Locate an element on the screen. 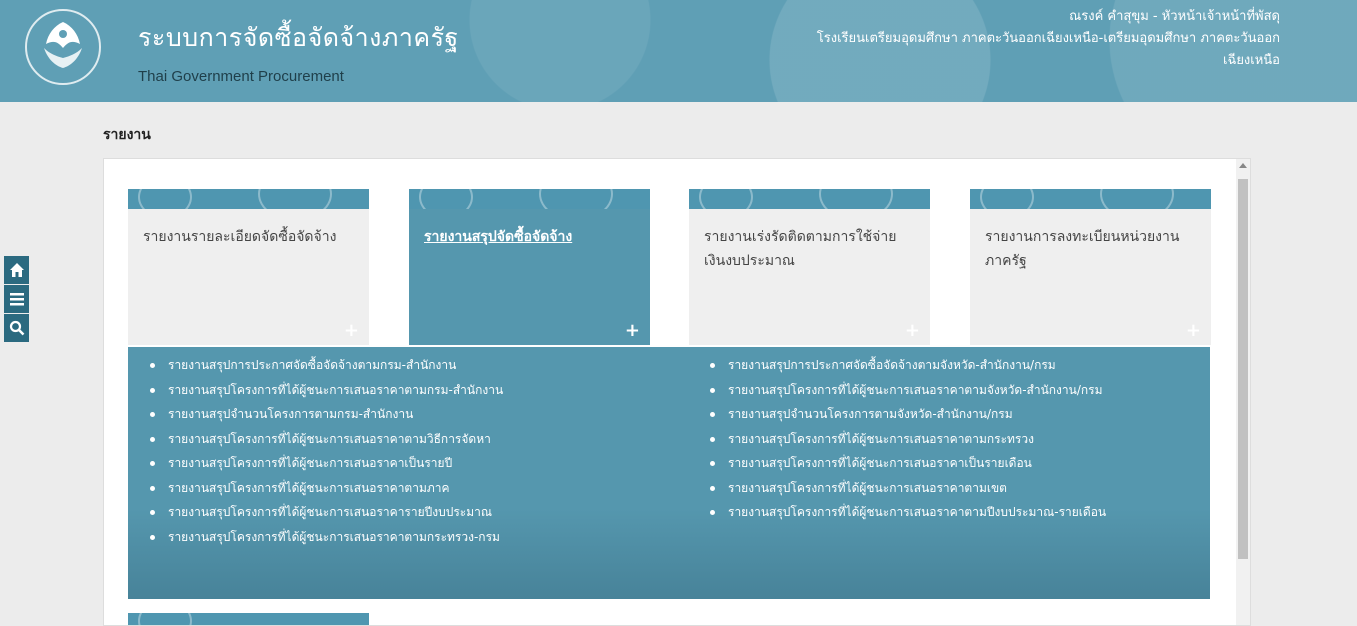 Image resolution: width=1357 pixels, height=626 pixels. site-title: ระบบการจัดซื้อจัดจ้างภาครัฐ is located at coordinates (298, 37).